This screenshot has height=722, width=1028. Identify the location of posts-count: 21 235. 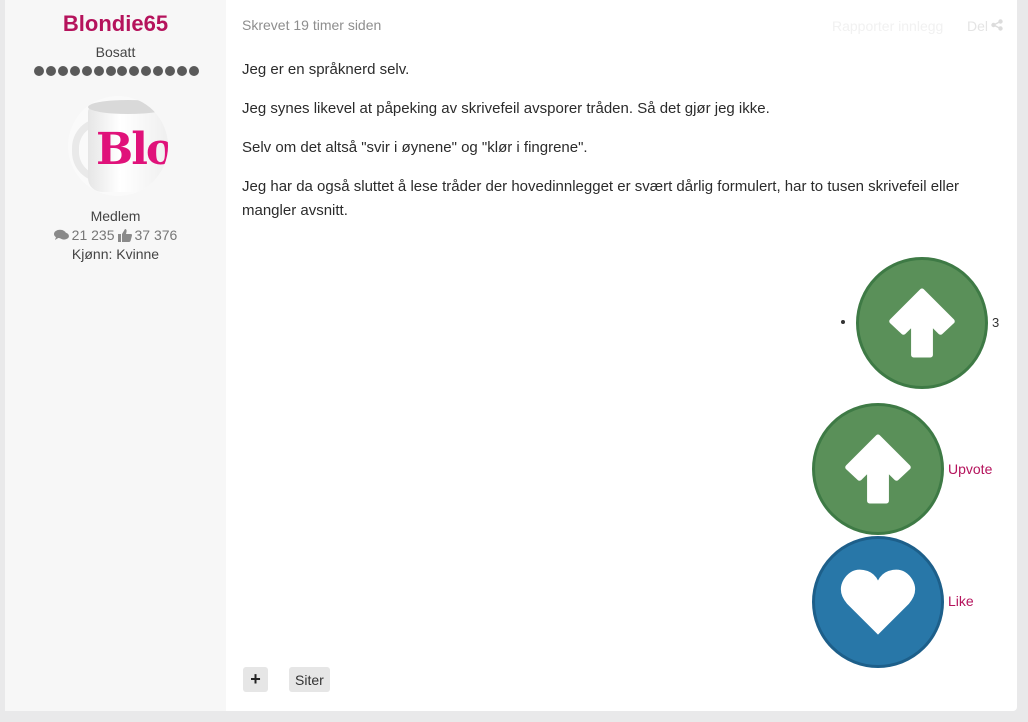
(93, 235).